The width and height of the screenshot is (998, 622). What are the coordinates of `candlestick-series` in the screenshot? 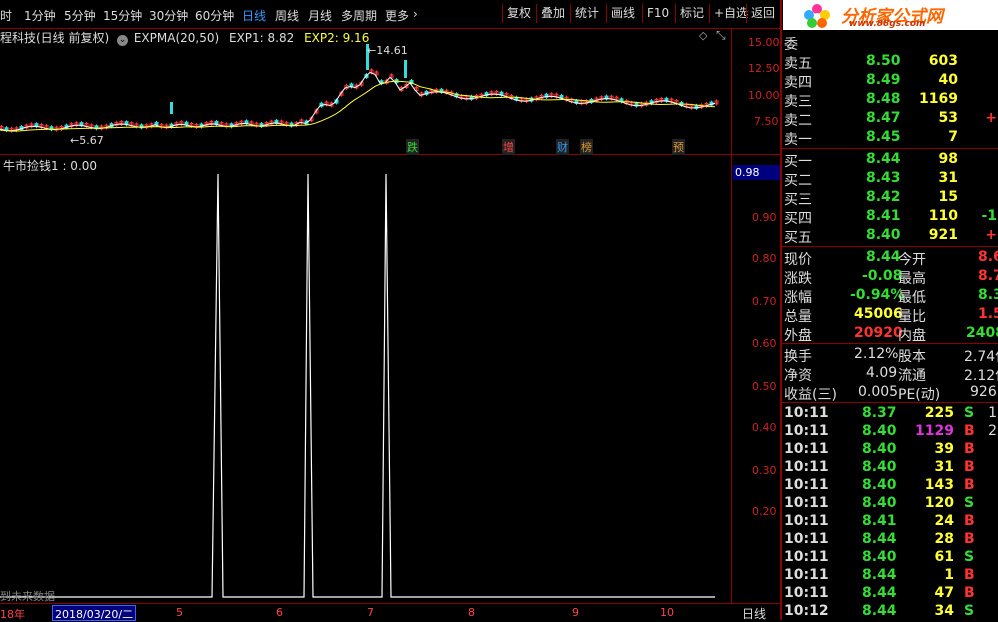 It's located at (359, 88).